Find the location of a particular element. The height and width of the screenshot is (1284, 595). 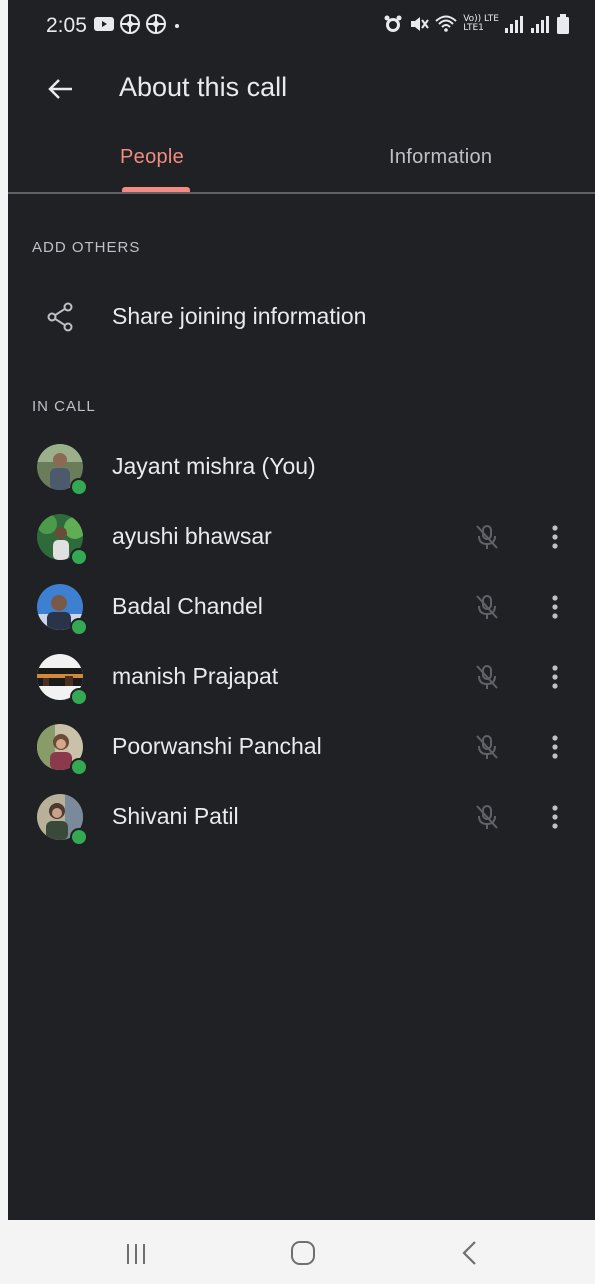

network-type: Vo)) LTE LTE1 is located at coordinates (481, 24).